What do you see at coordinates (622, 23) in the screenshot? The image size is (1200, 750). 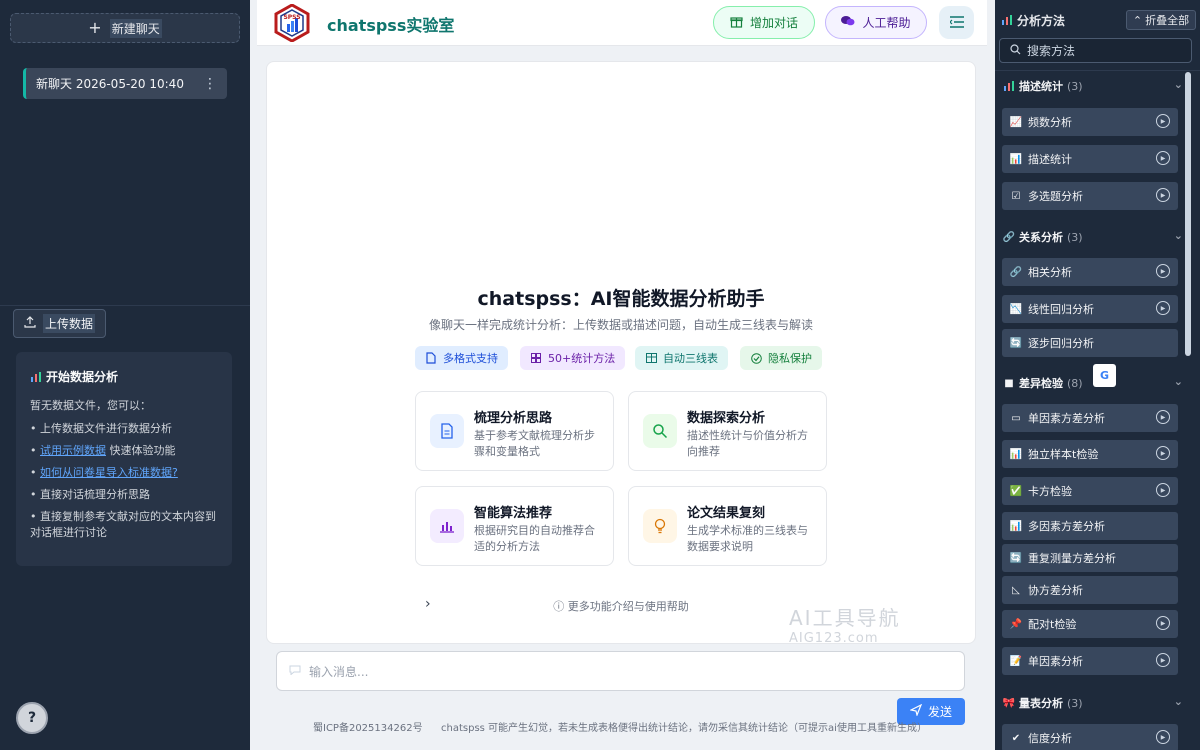 I see `top-header: SPSS chatspss实验室 增加对话 人工帮助` at bounding box center [622, 23].